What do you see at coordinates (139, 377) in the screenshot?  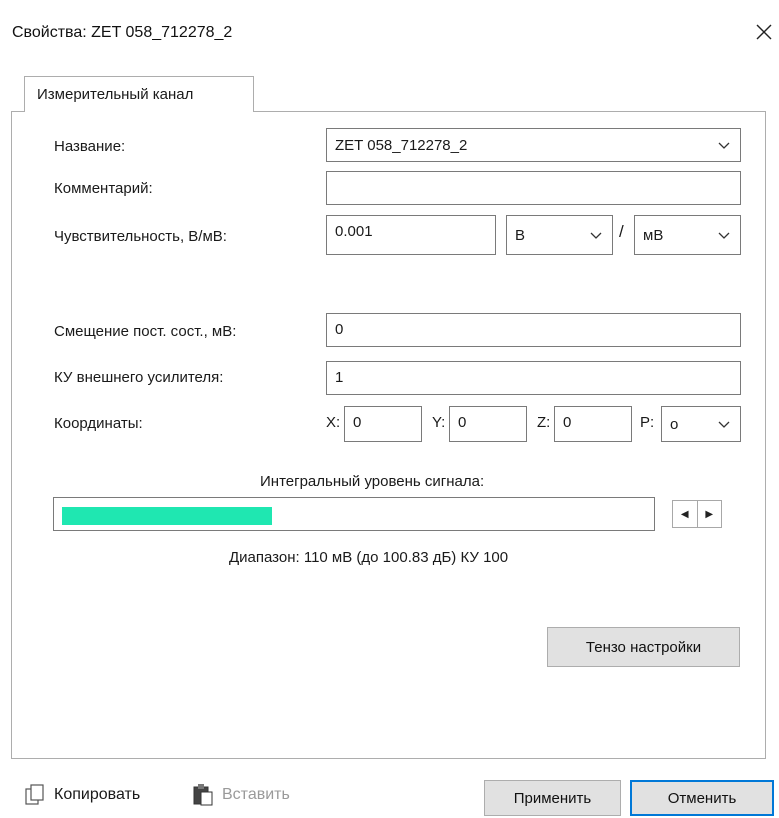 I see `gain-label: КУ внешнего усилителя:` at bounding box center [139, 377].